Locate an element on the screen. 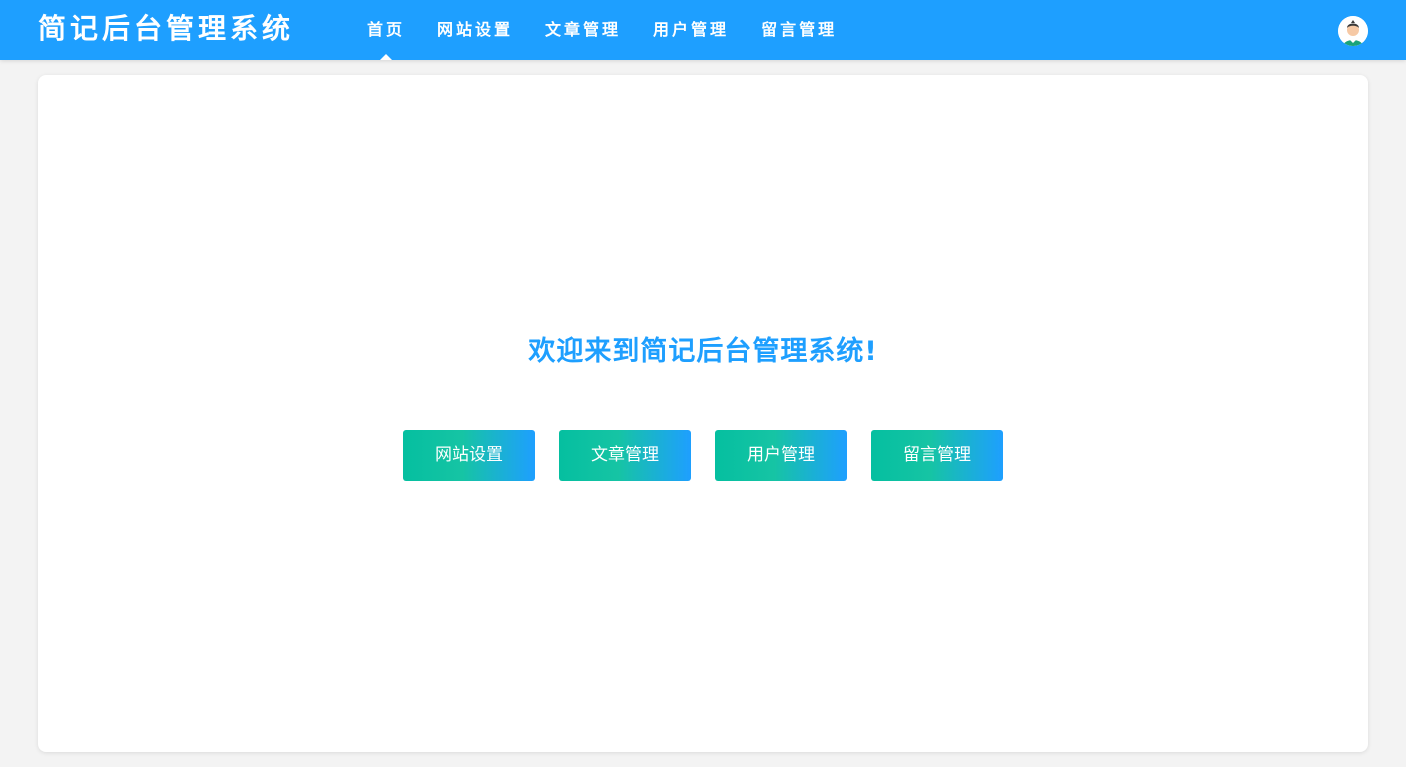 This screenshot has height=767, width=1406. quick-links: 网站设置 文章管理 用户管理 留言管理 is located at coordinates (703, 455).